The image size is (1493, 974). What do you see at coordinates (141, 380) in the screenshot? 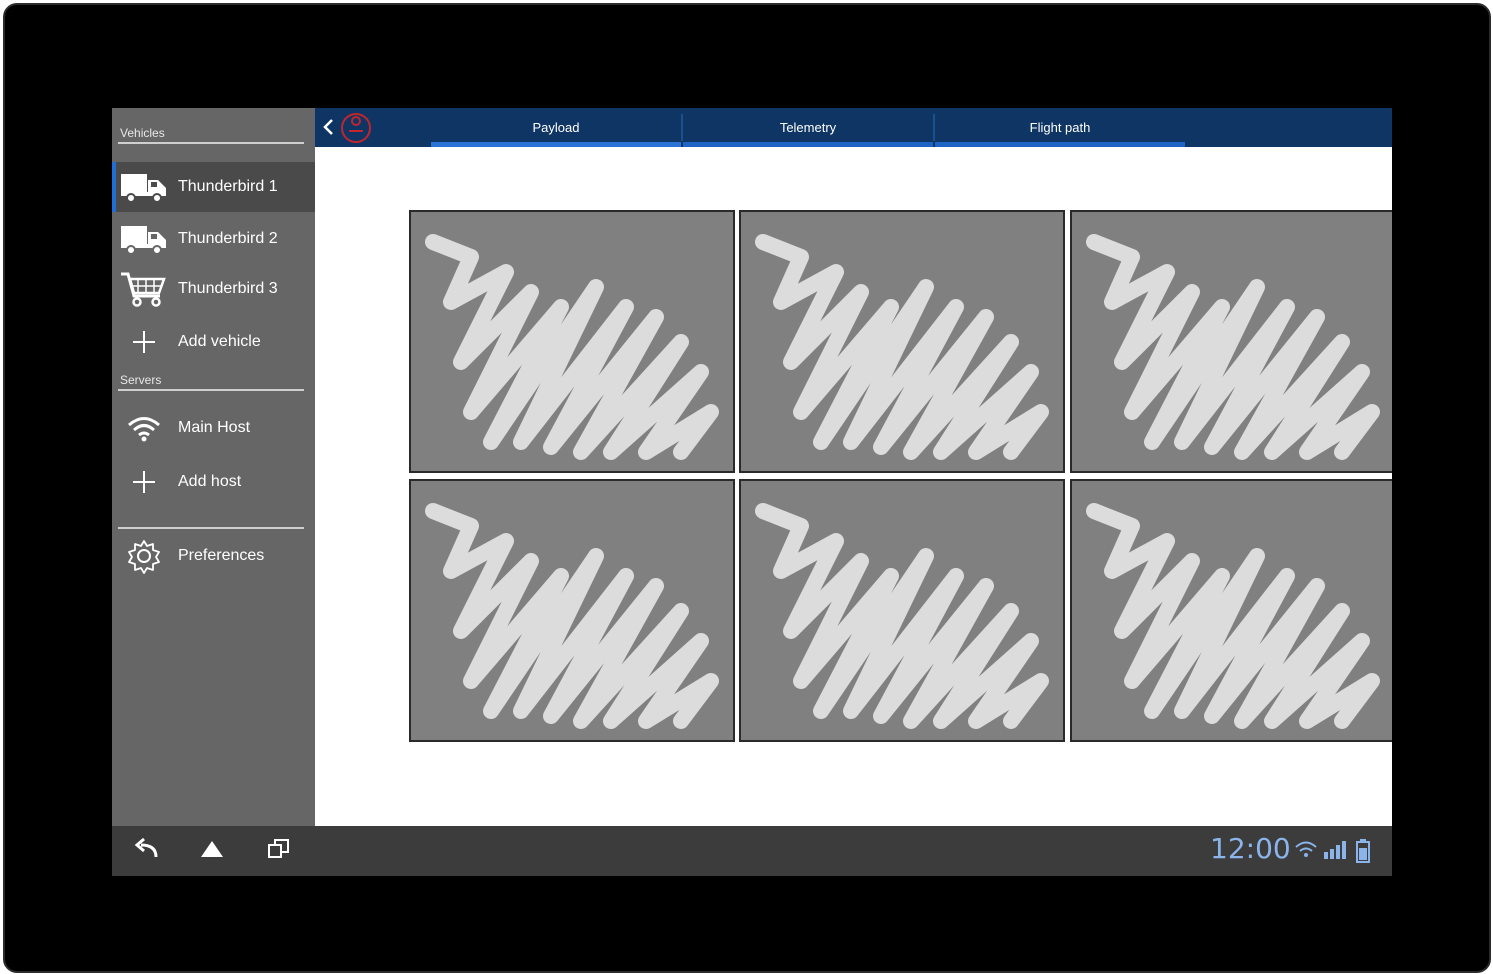
I see `servers-section-label: Servers` at bounding box center [141, 380].